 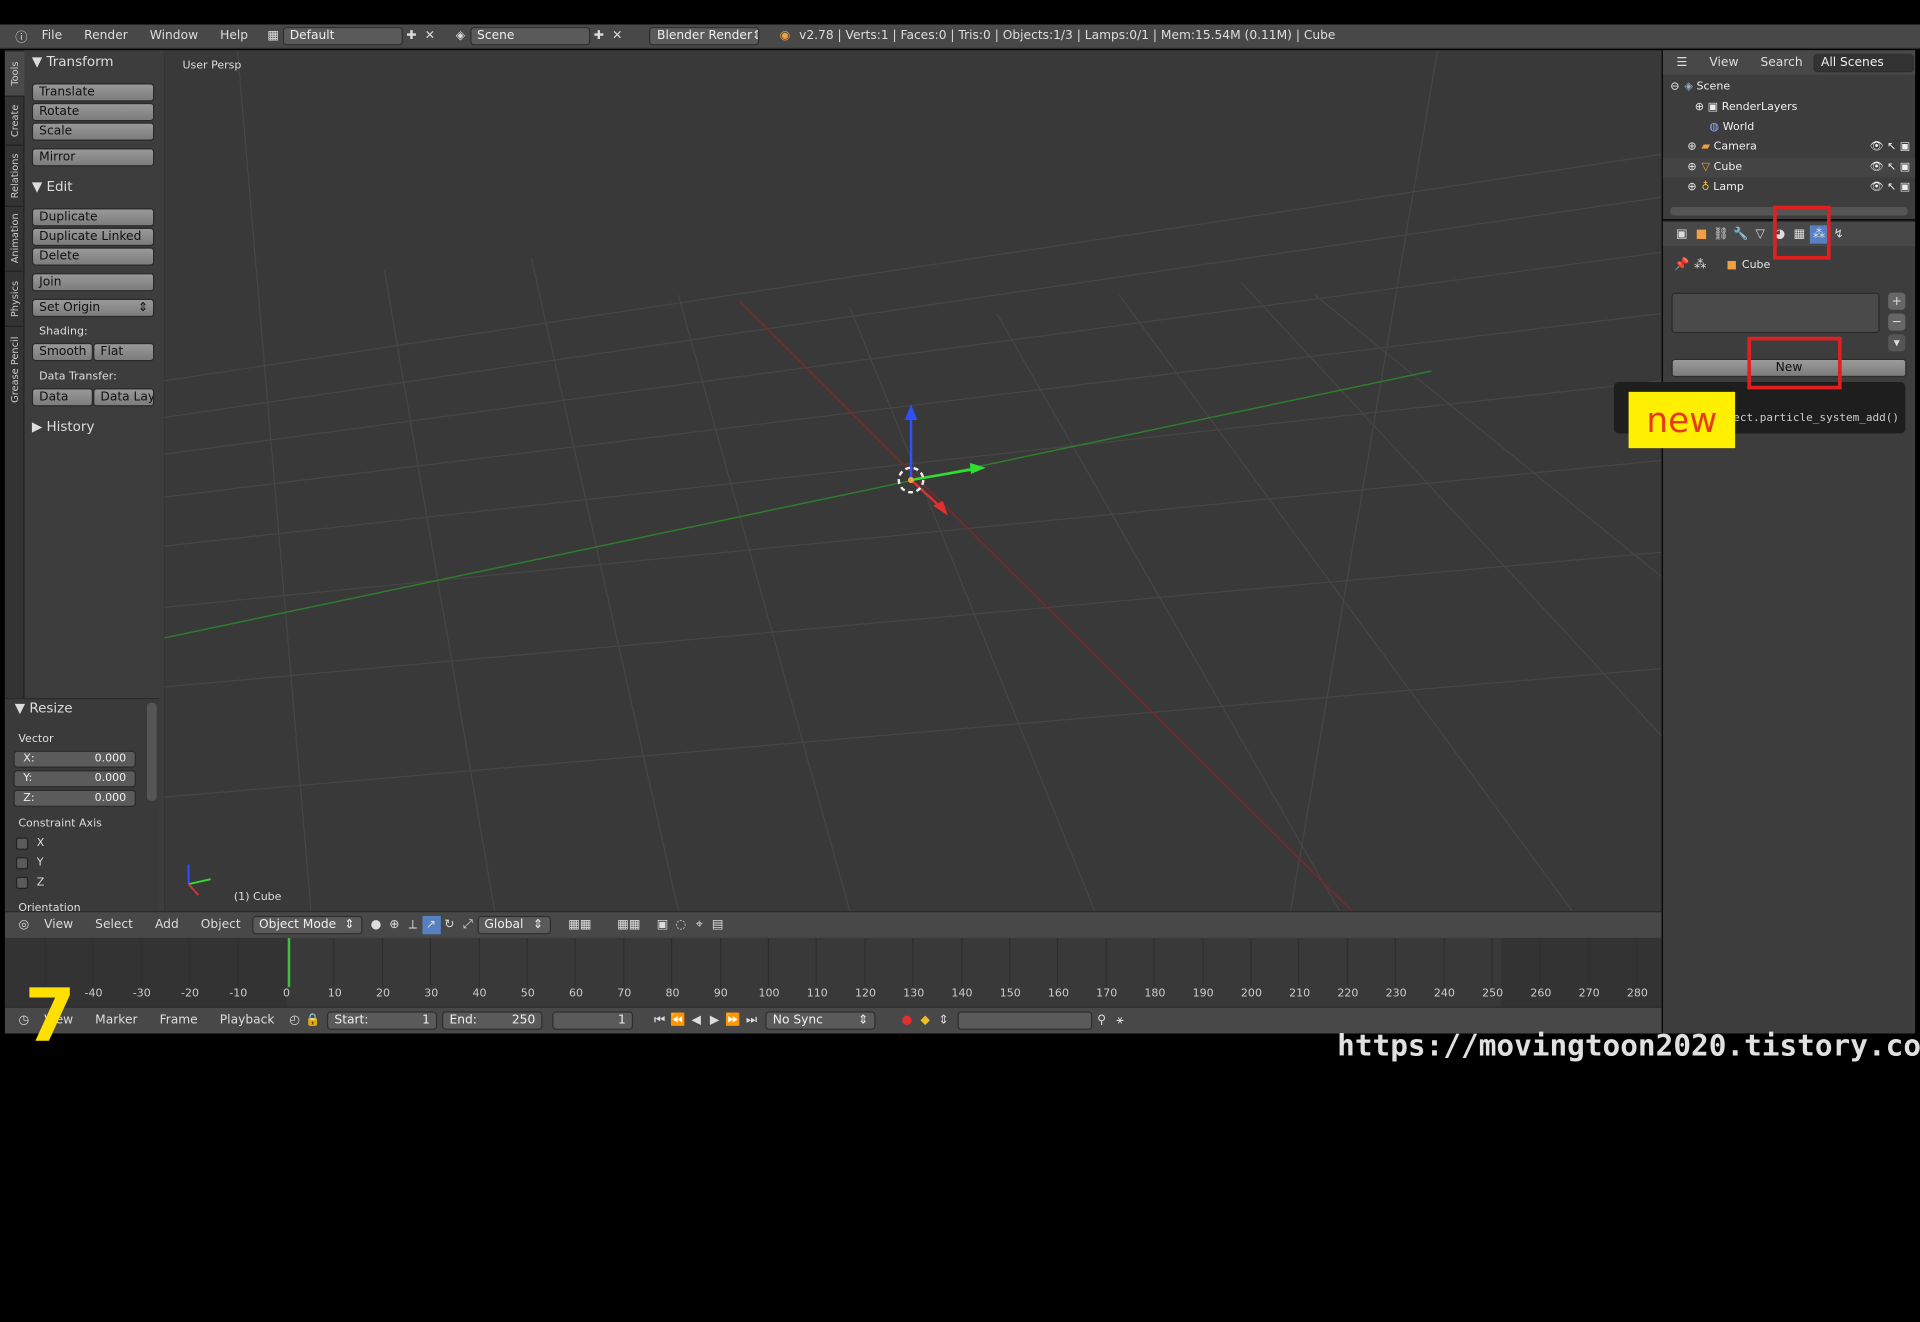 What do you see at coordinates (14, 238) in the screenshot?
I see `tab-animation: Animation` at bounding box center [14, 238].